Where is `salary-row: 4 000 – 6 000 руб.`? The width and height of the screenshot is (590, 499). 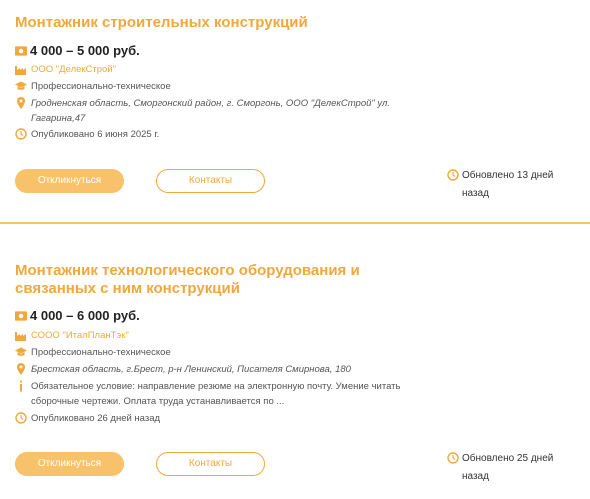 salary-row: 4 000 – 6 000 руб. is located at coordinates (77, 315).